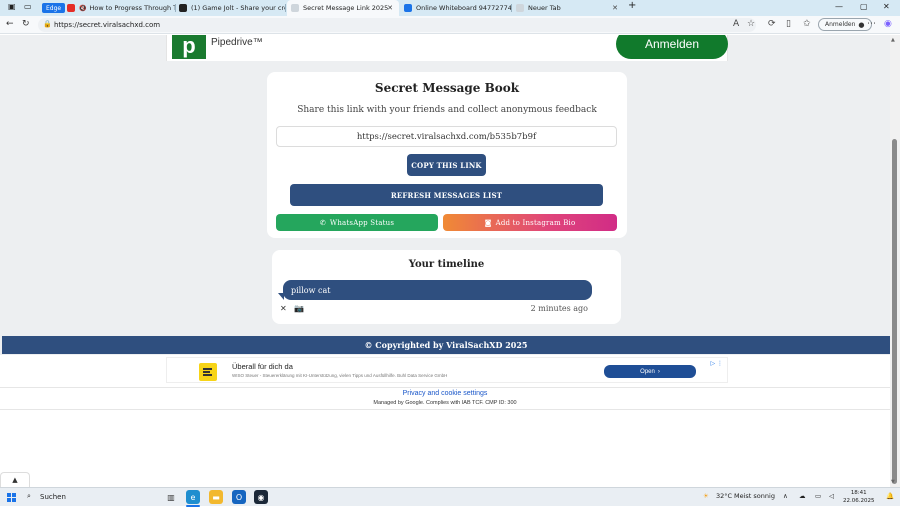 The image size is (900, 507). Describe the element at coordinates (446, 195) in the screenshot. I see `refresh-messages-button: REFRESH MESSAGES LIST` at that location.